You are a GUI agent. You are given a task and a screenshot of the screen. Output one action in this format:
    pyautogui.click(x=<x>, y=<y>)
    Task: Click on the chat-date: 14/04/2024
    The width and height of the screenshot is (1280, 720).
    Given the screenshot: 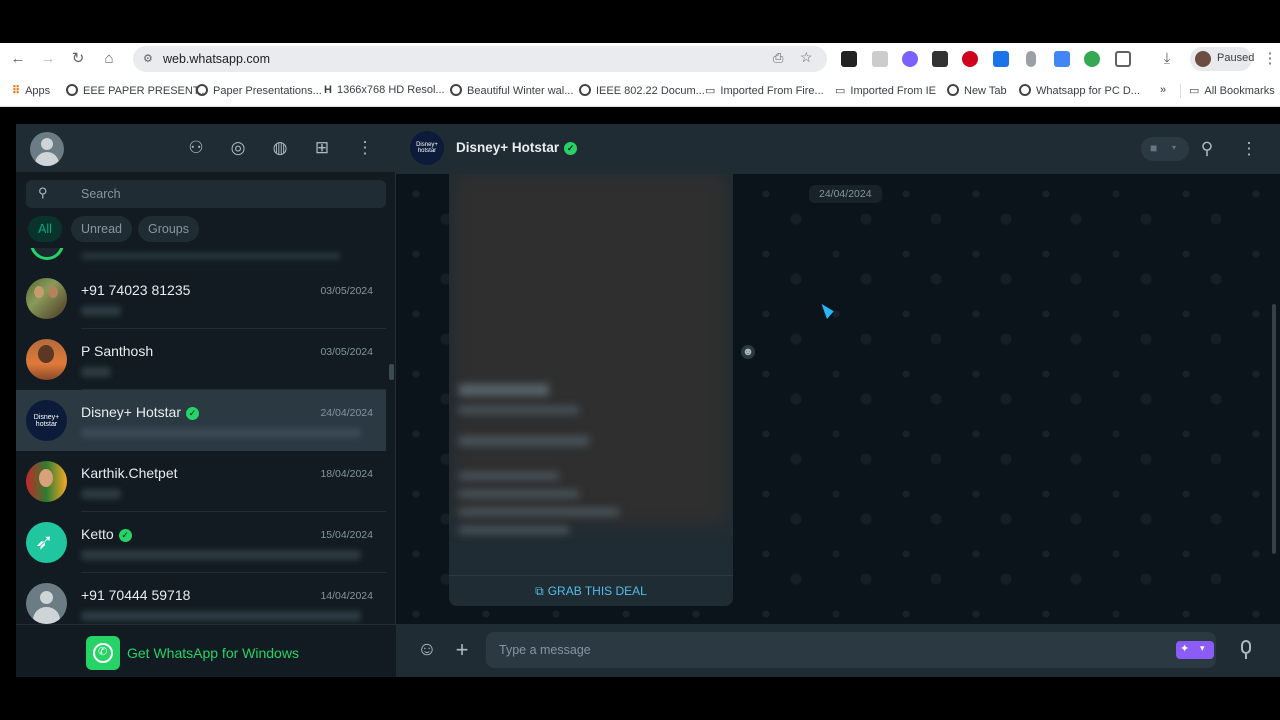 What is the action you would take?
    pyautogui.click(x=346, y=596)
    